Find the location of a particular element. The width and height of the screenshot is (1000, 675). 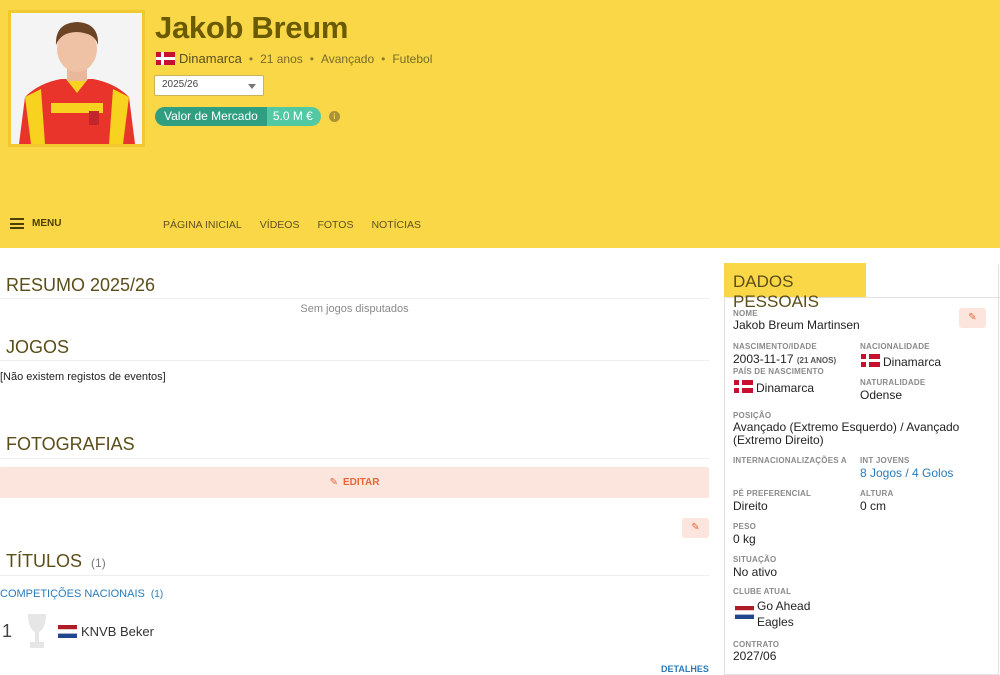

player-meta: Dinamarca • 21 anos • Avançado • Futebol is located at coordinates (294, 58).